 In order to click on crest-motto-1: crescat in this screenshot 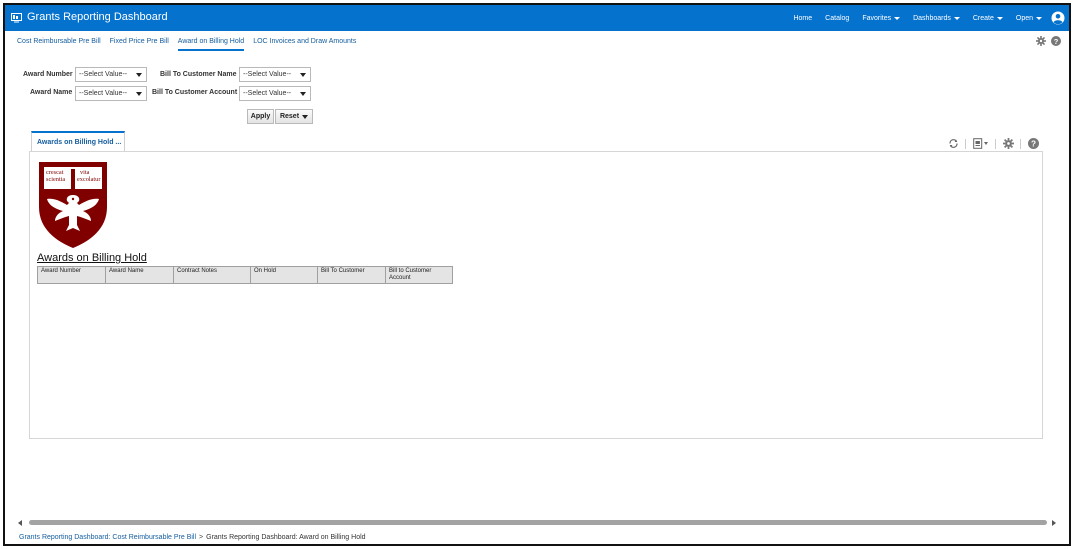, I will do `click(55, 172)`.